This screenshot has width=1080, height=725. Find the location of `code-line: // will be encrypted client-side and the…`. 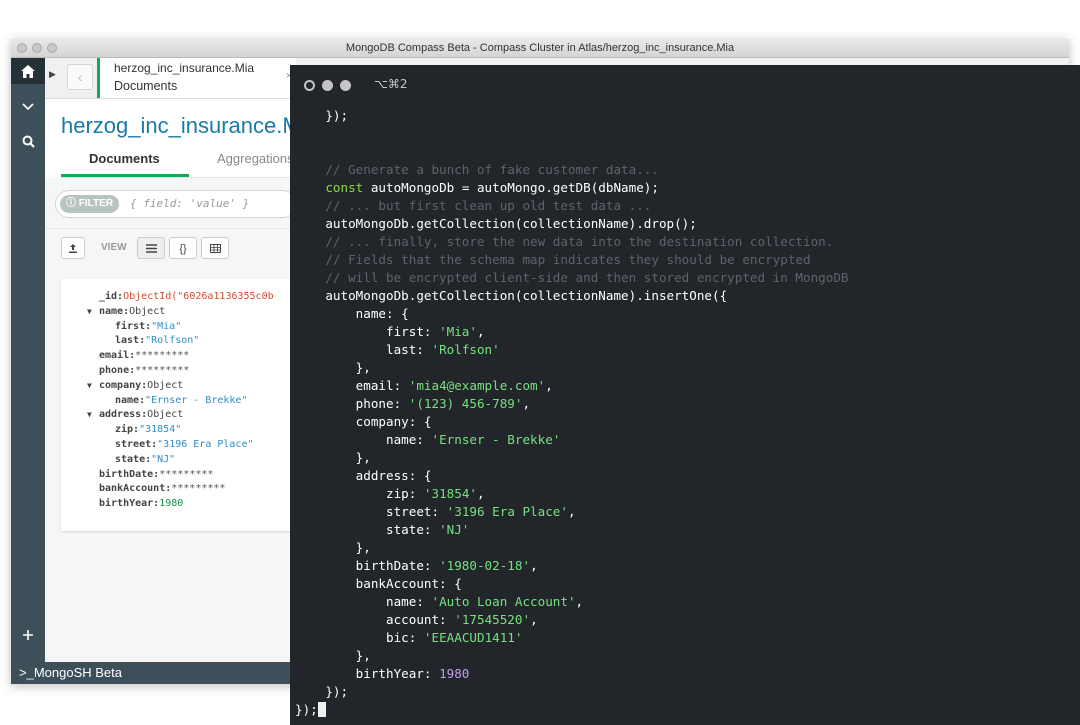

code-line: // will be encrypted client-side and the… is located at coordinates (571, 278).